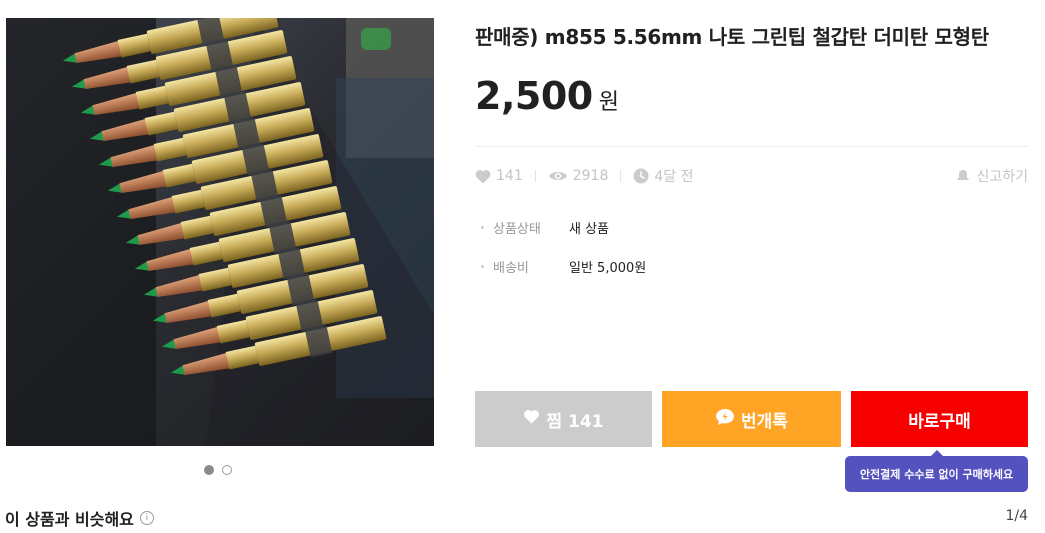  I want to click on similar-pager: 1/4, so click(1016, 516).